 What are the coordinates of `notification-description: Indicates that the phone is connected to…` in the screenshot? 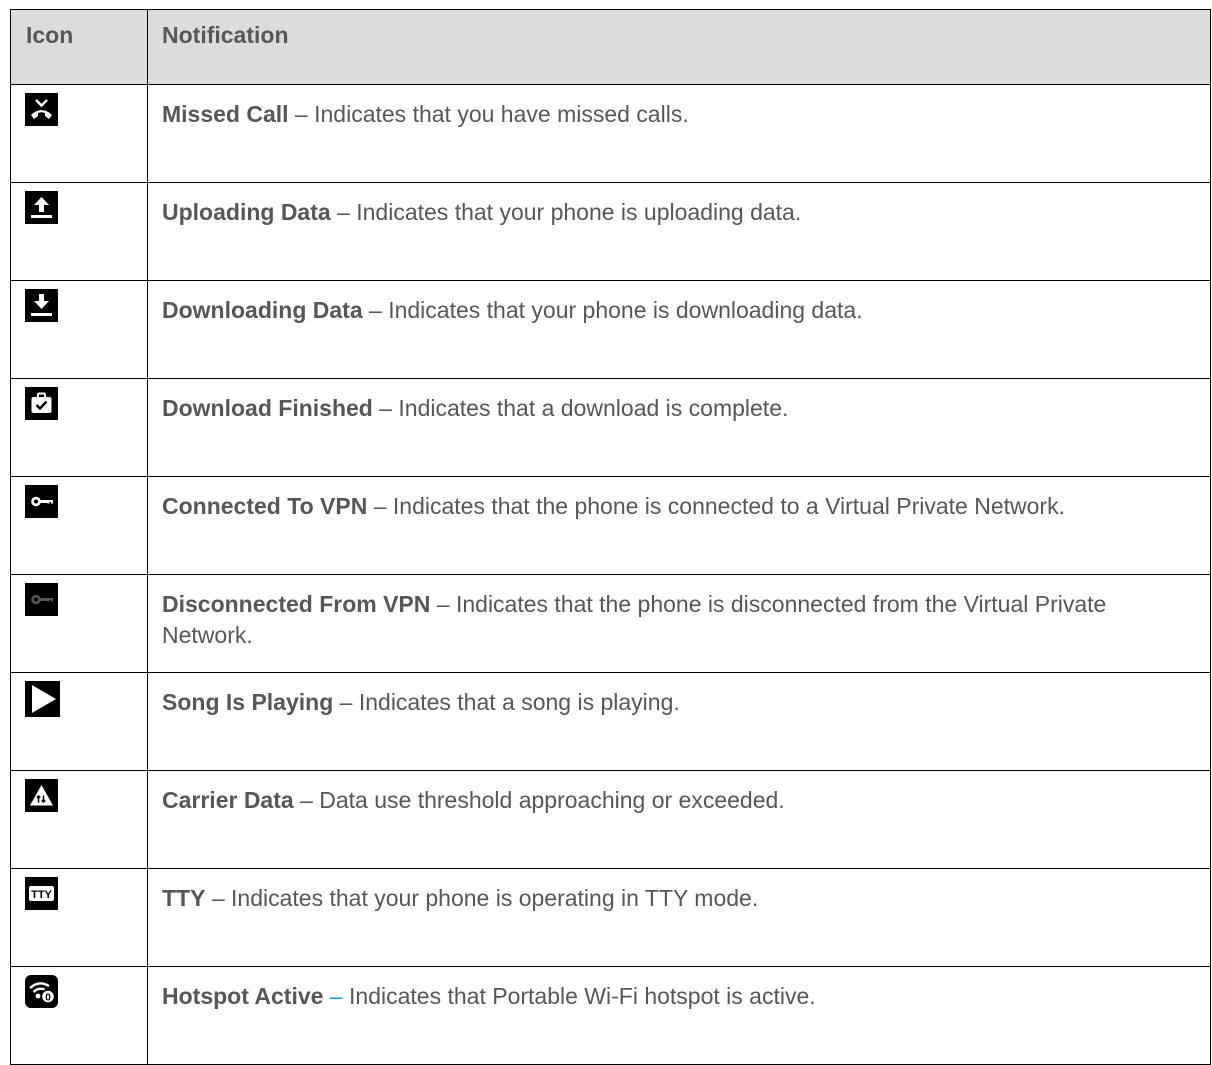 It's located at (728, 506).